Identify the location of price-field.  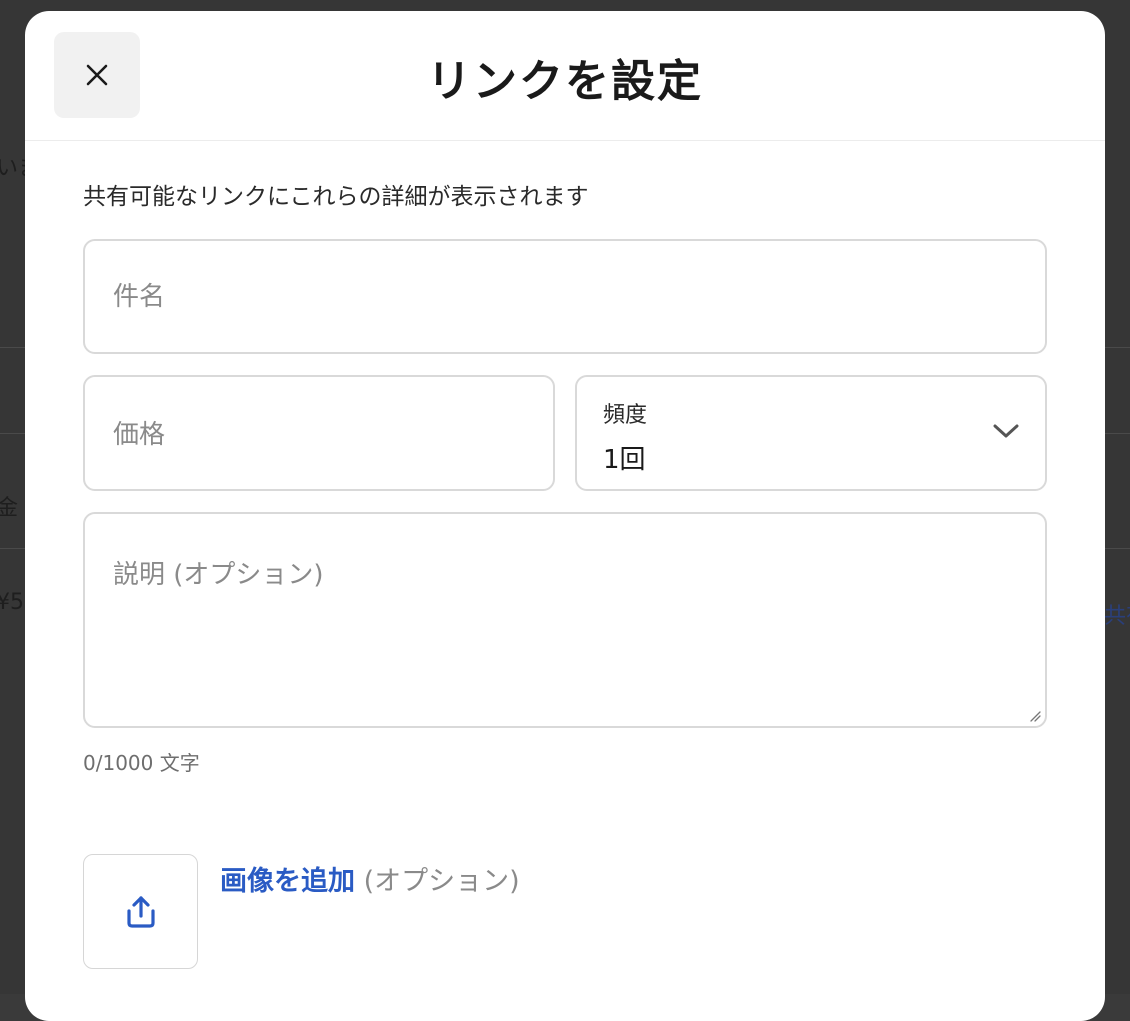
(319, 433).